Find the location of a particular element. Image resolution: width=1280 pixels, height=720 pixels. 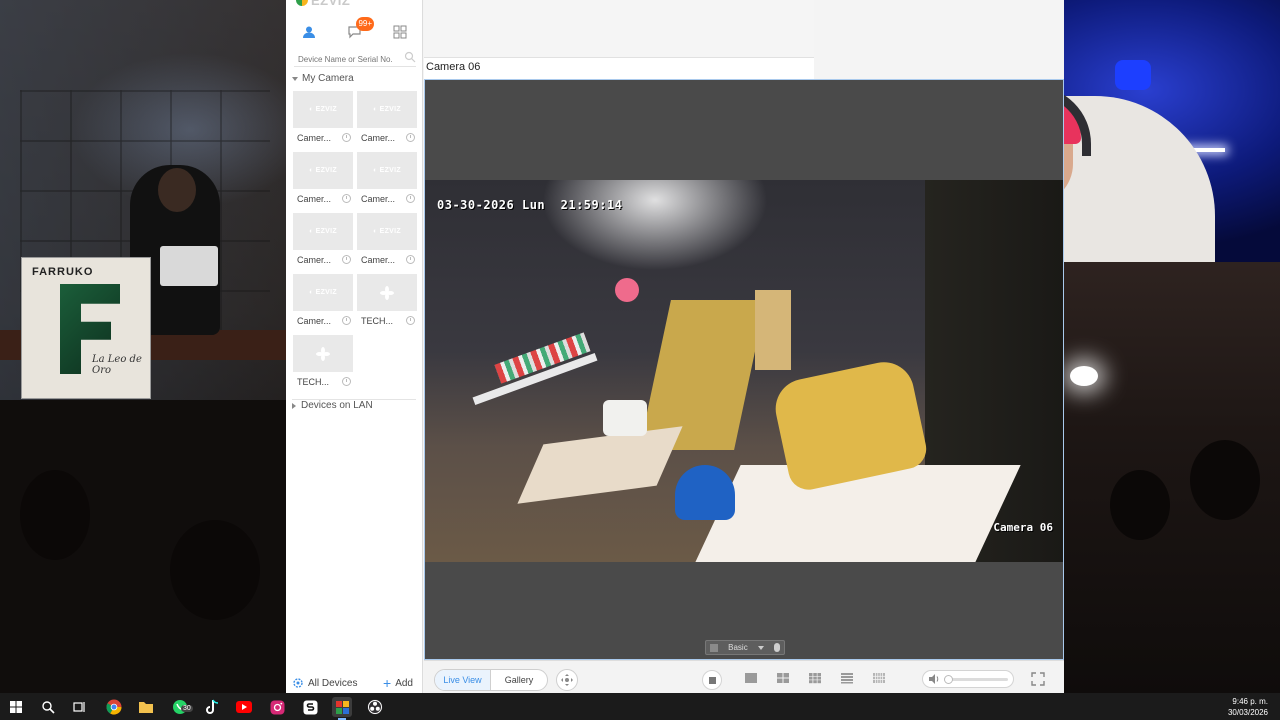

taskbar-obs is located at coordinates (375, 707).